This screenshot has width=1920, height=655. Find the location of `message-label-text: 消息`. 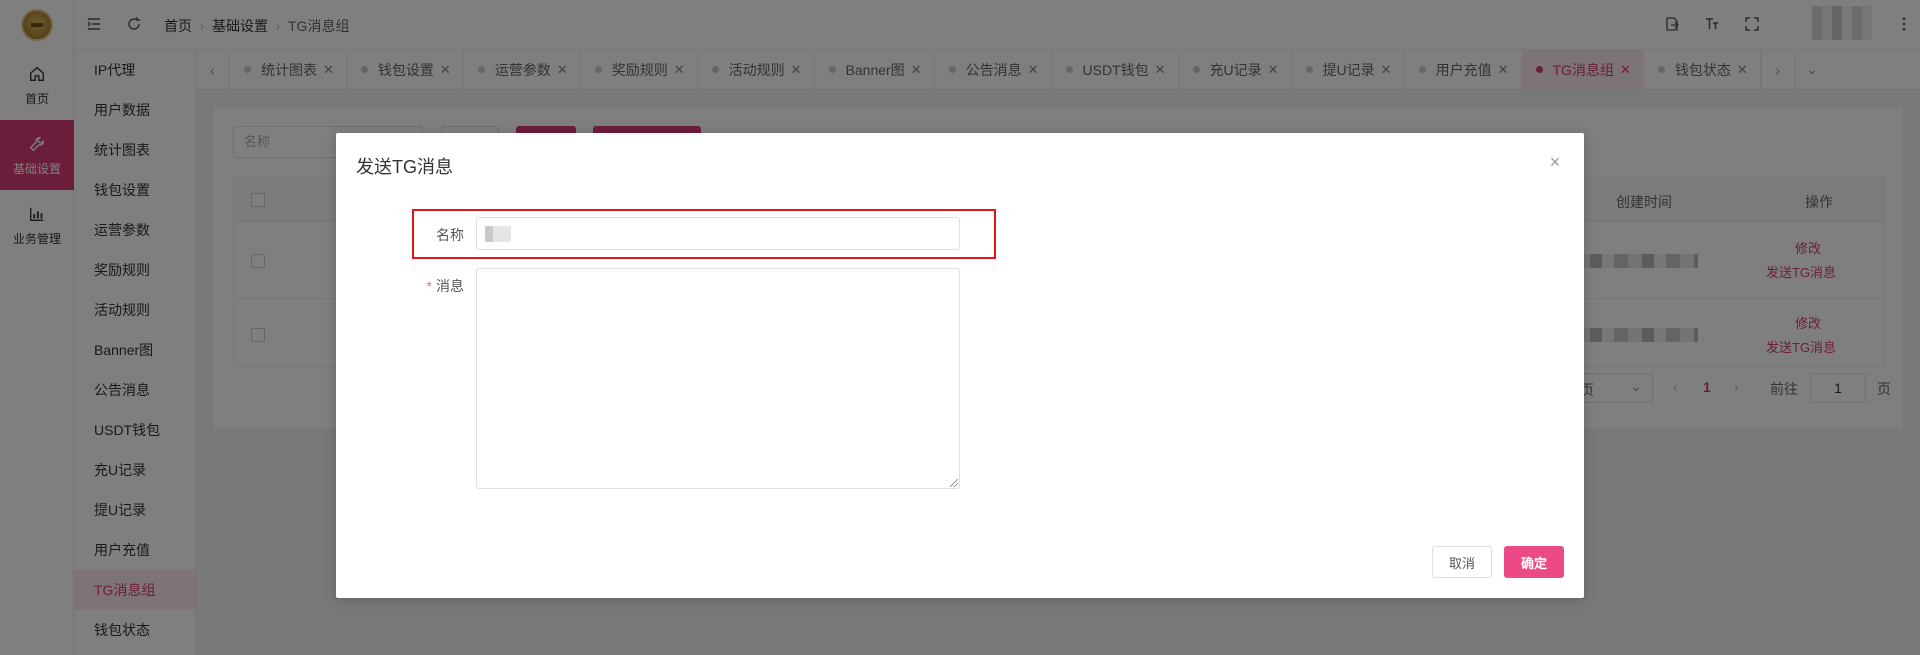

message-label-text: 消息 is located at coordinates (450, 286).